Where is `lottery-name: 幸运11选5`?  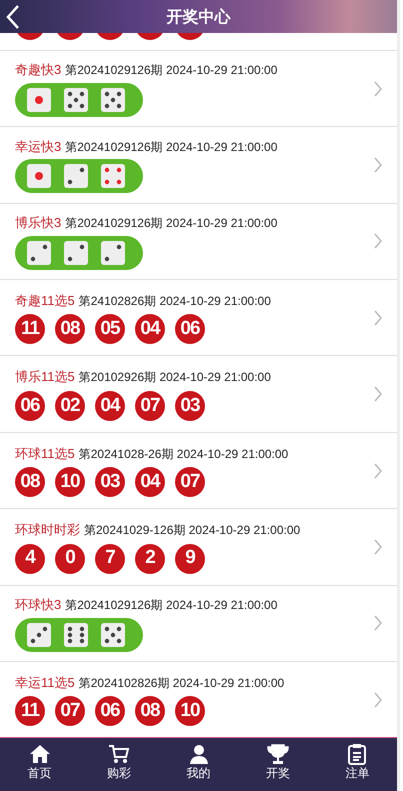 lottery-name: 幸运11选5 is located at coordinates (45, 683).